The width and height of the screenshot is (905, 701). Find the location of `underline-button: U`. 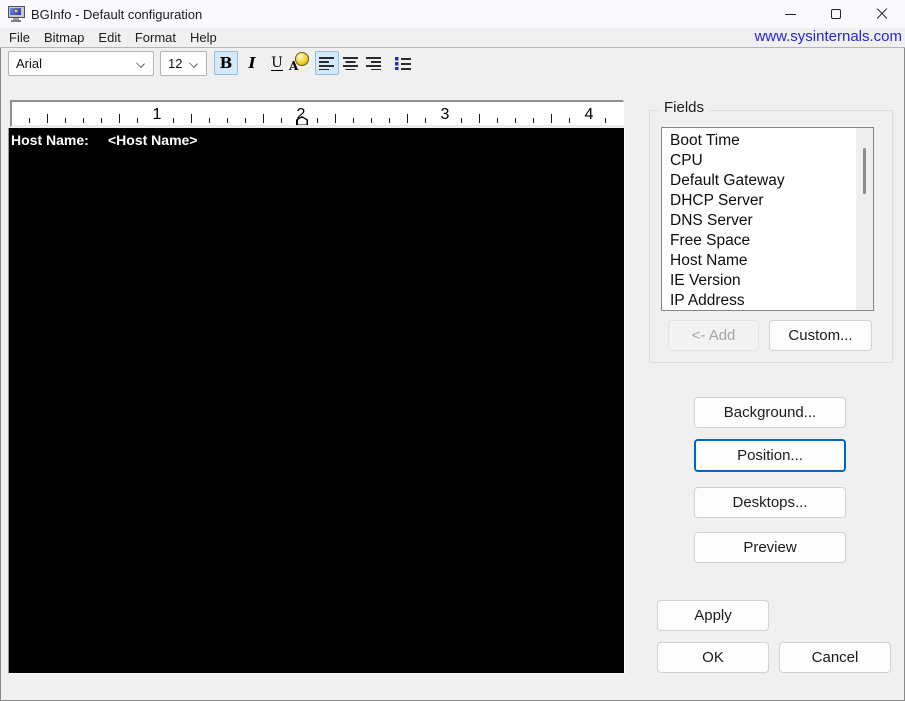

underline-button: U is located at coordinates (277, 63).